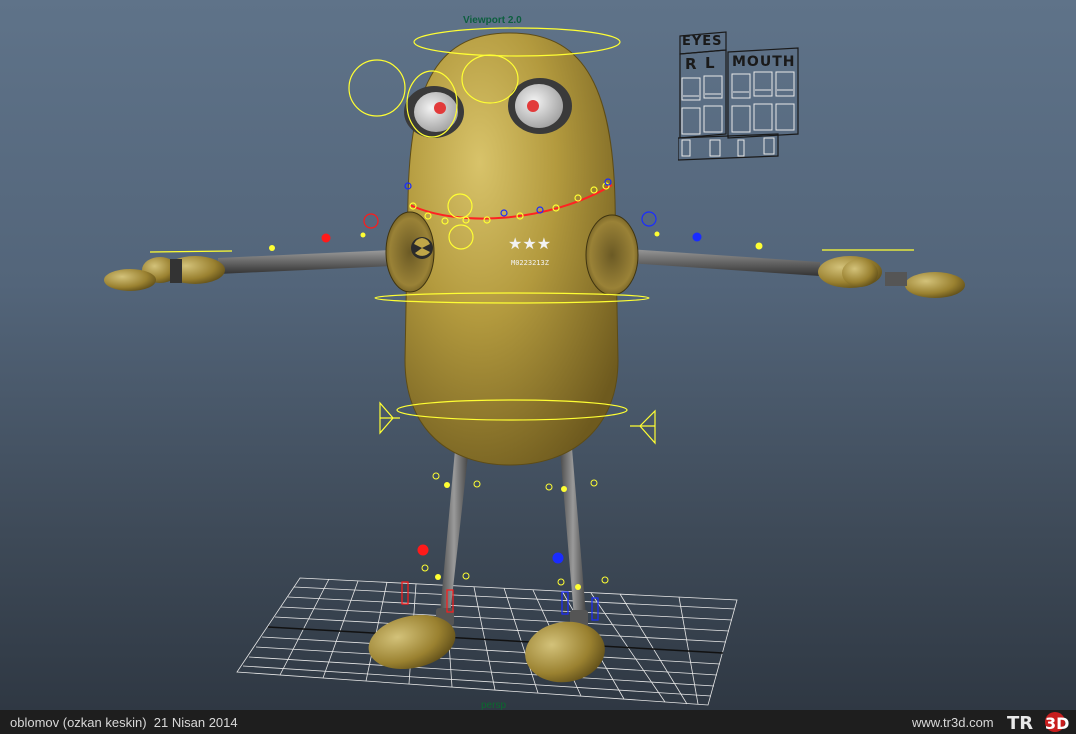  I want to click on shoulder-control-blue, so click(649, 219).